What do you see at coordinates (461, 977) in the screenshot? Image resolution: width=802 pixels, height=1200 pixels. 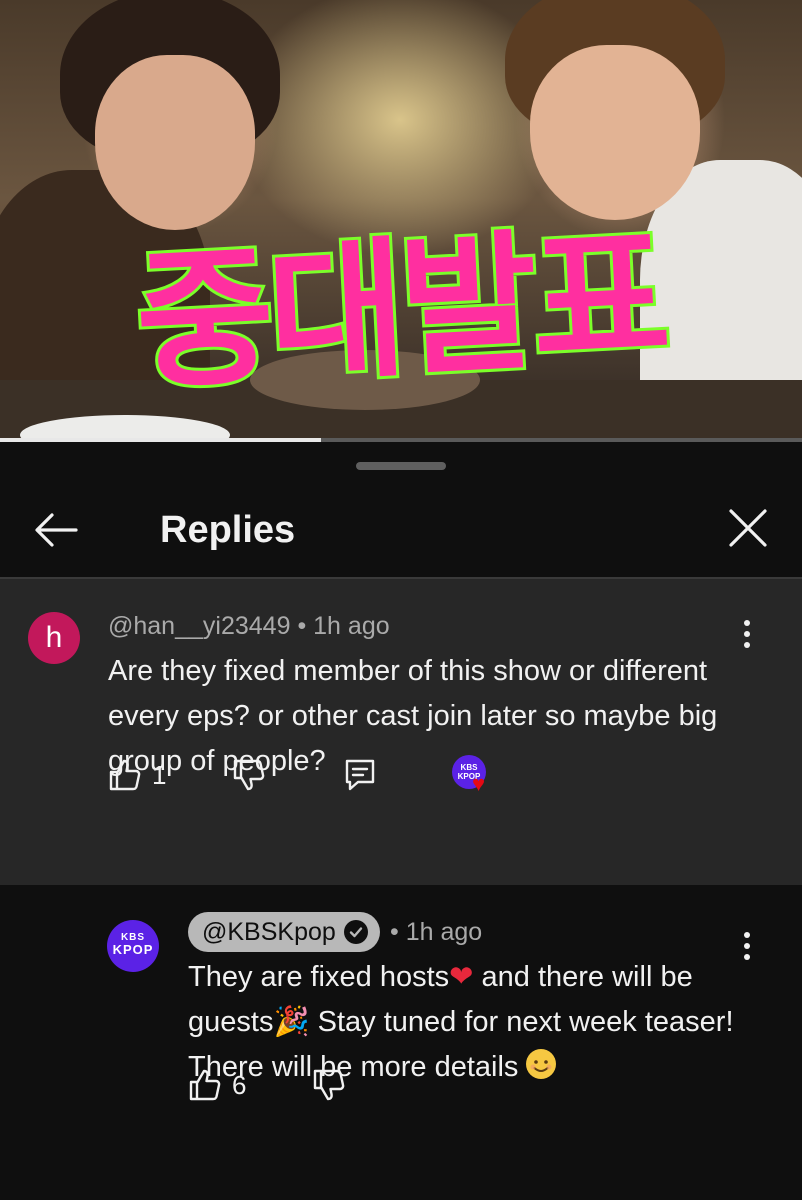 I see `heart-emoji-icon: ❤` at bounding box center [461, 977].